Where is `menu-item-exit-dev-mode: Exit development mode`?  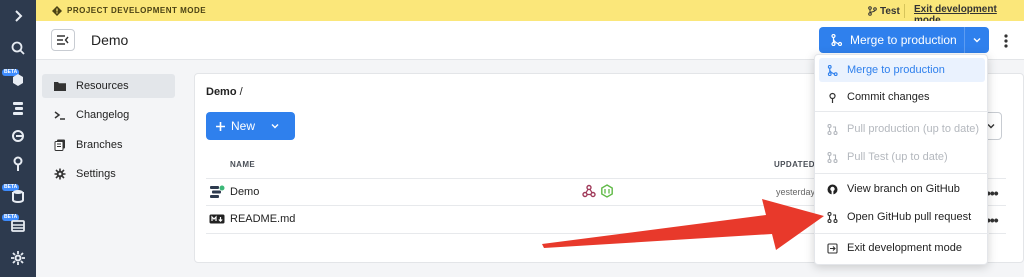 menu-item-exit-dev-mode: Exit development mode is located at coordinates (902, 248).